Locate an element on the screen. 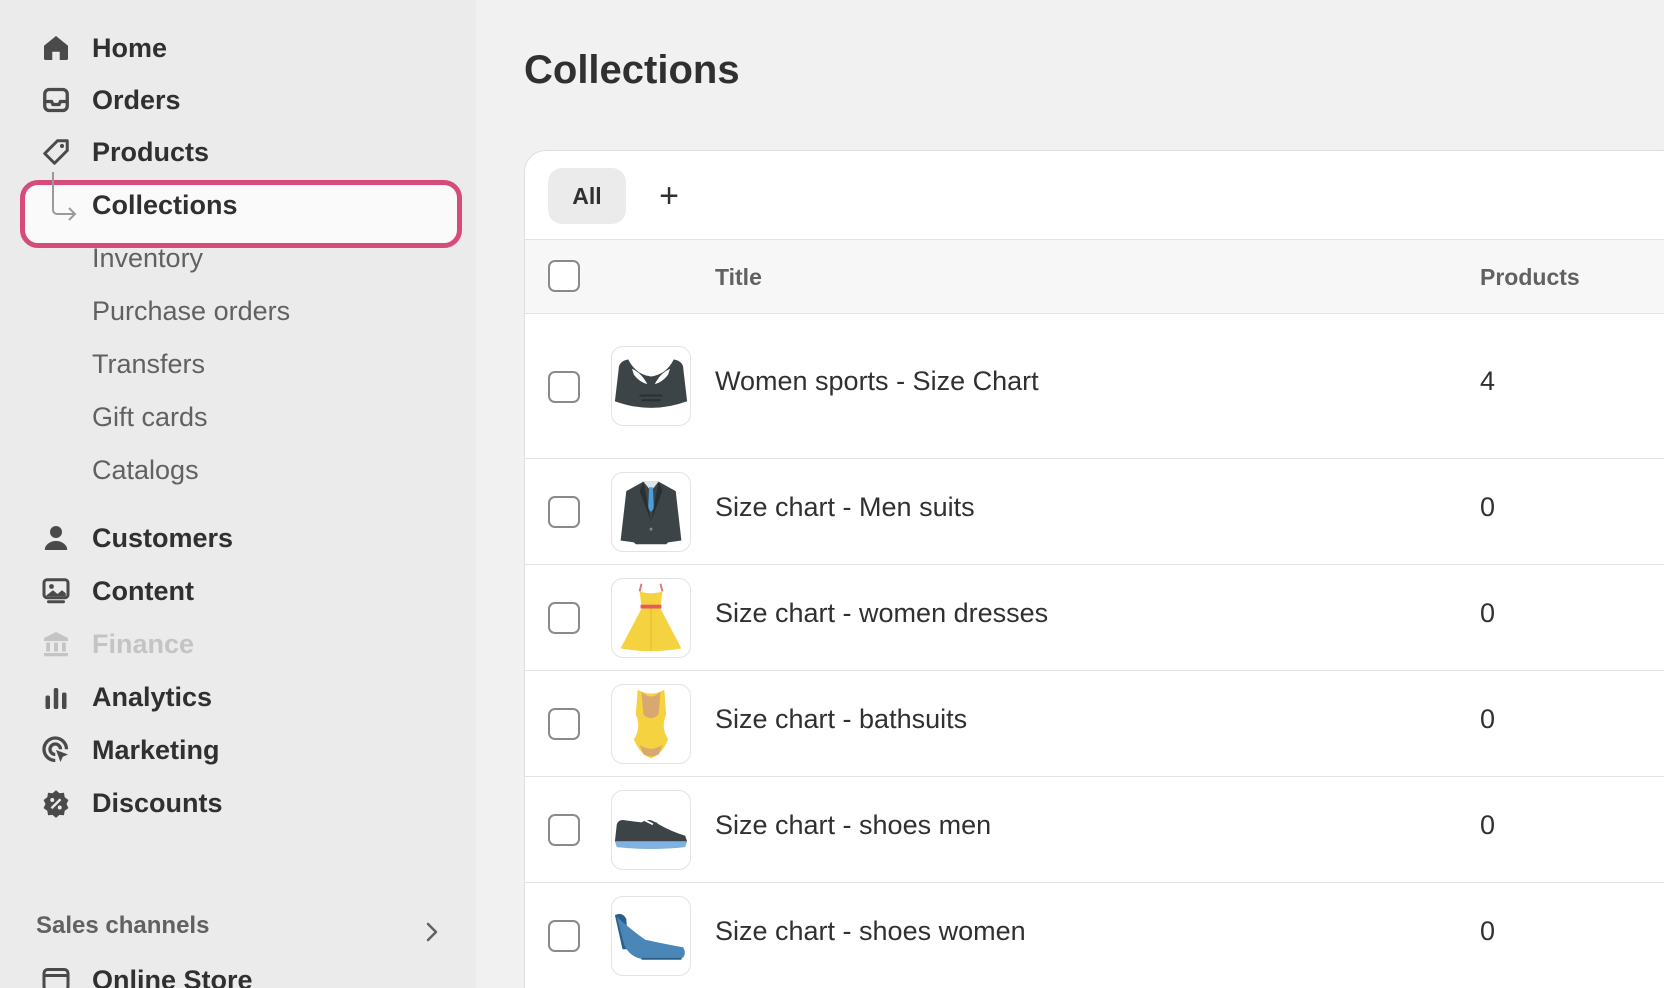 Image resolution: width=1664 pixels, height=988 pixels. tag-icon is located at coordinates (56, 152).